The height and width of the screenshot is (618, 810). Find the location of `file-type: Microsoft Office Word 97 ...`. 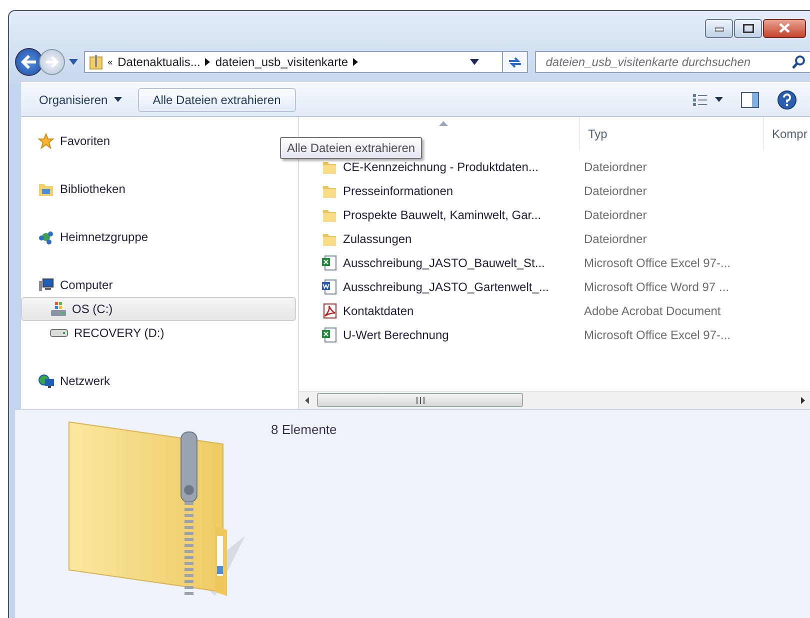

file-type: Microsoft Office Word 97 ... is located at coordinates (656, 287).